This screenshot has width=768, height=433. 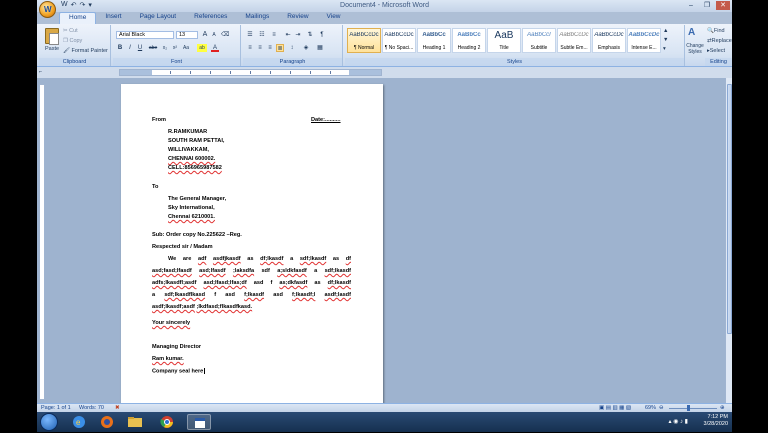 What do you see at coordinates (322, 35) in the screenshot?
I see `show-marks-icon: ¶` at bounding box center [322, 35].